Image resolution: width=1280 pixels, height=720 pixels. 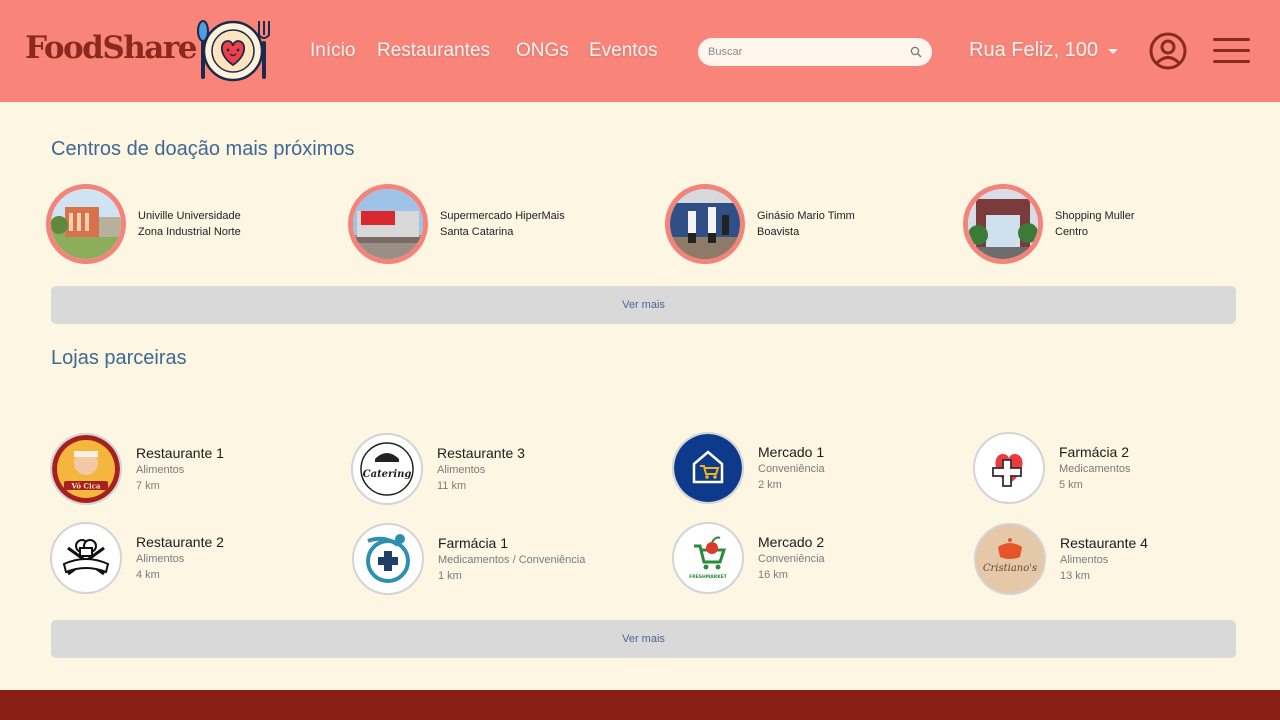 What do you see at coordinates (1010, 568) in the screenshot?
I see `store-logo-text: Cristiano's` at bounding box center [1010, 568].